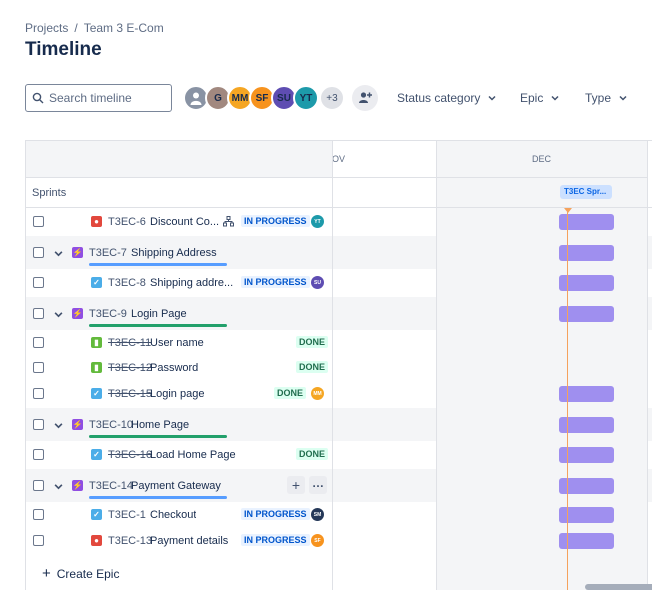 The width and height of the screenshot is (652, 590). I want to click on issue-key: T3EC-16, so click(130, 455).